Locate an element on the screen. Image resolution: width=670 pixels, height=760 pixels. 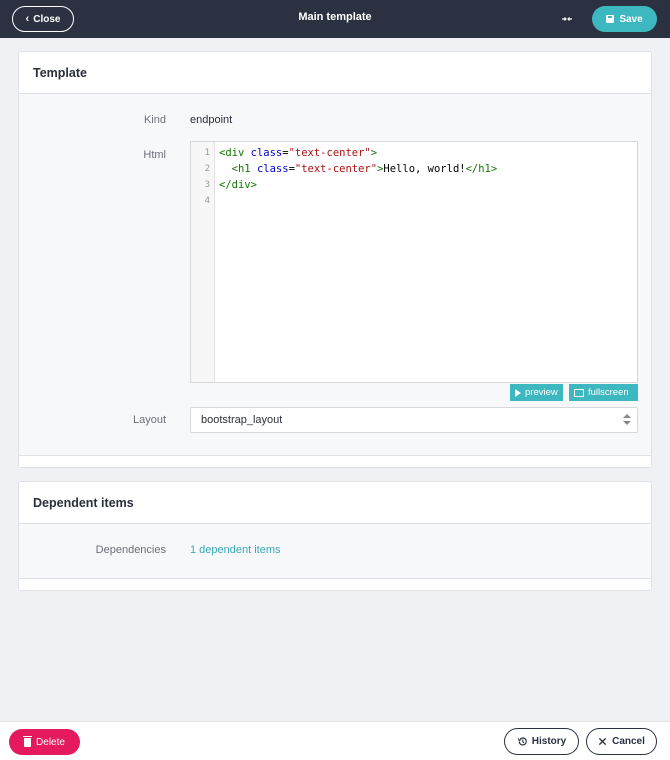
delete-button: Delete is located at coordinates (44, 742).